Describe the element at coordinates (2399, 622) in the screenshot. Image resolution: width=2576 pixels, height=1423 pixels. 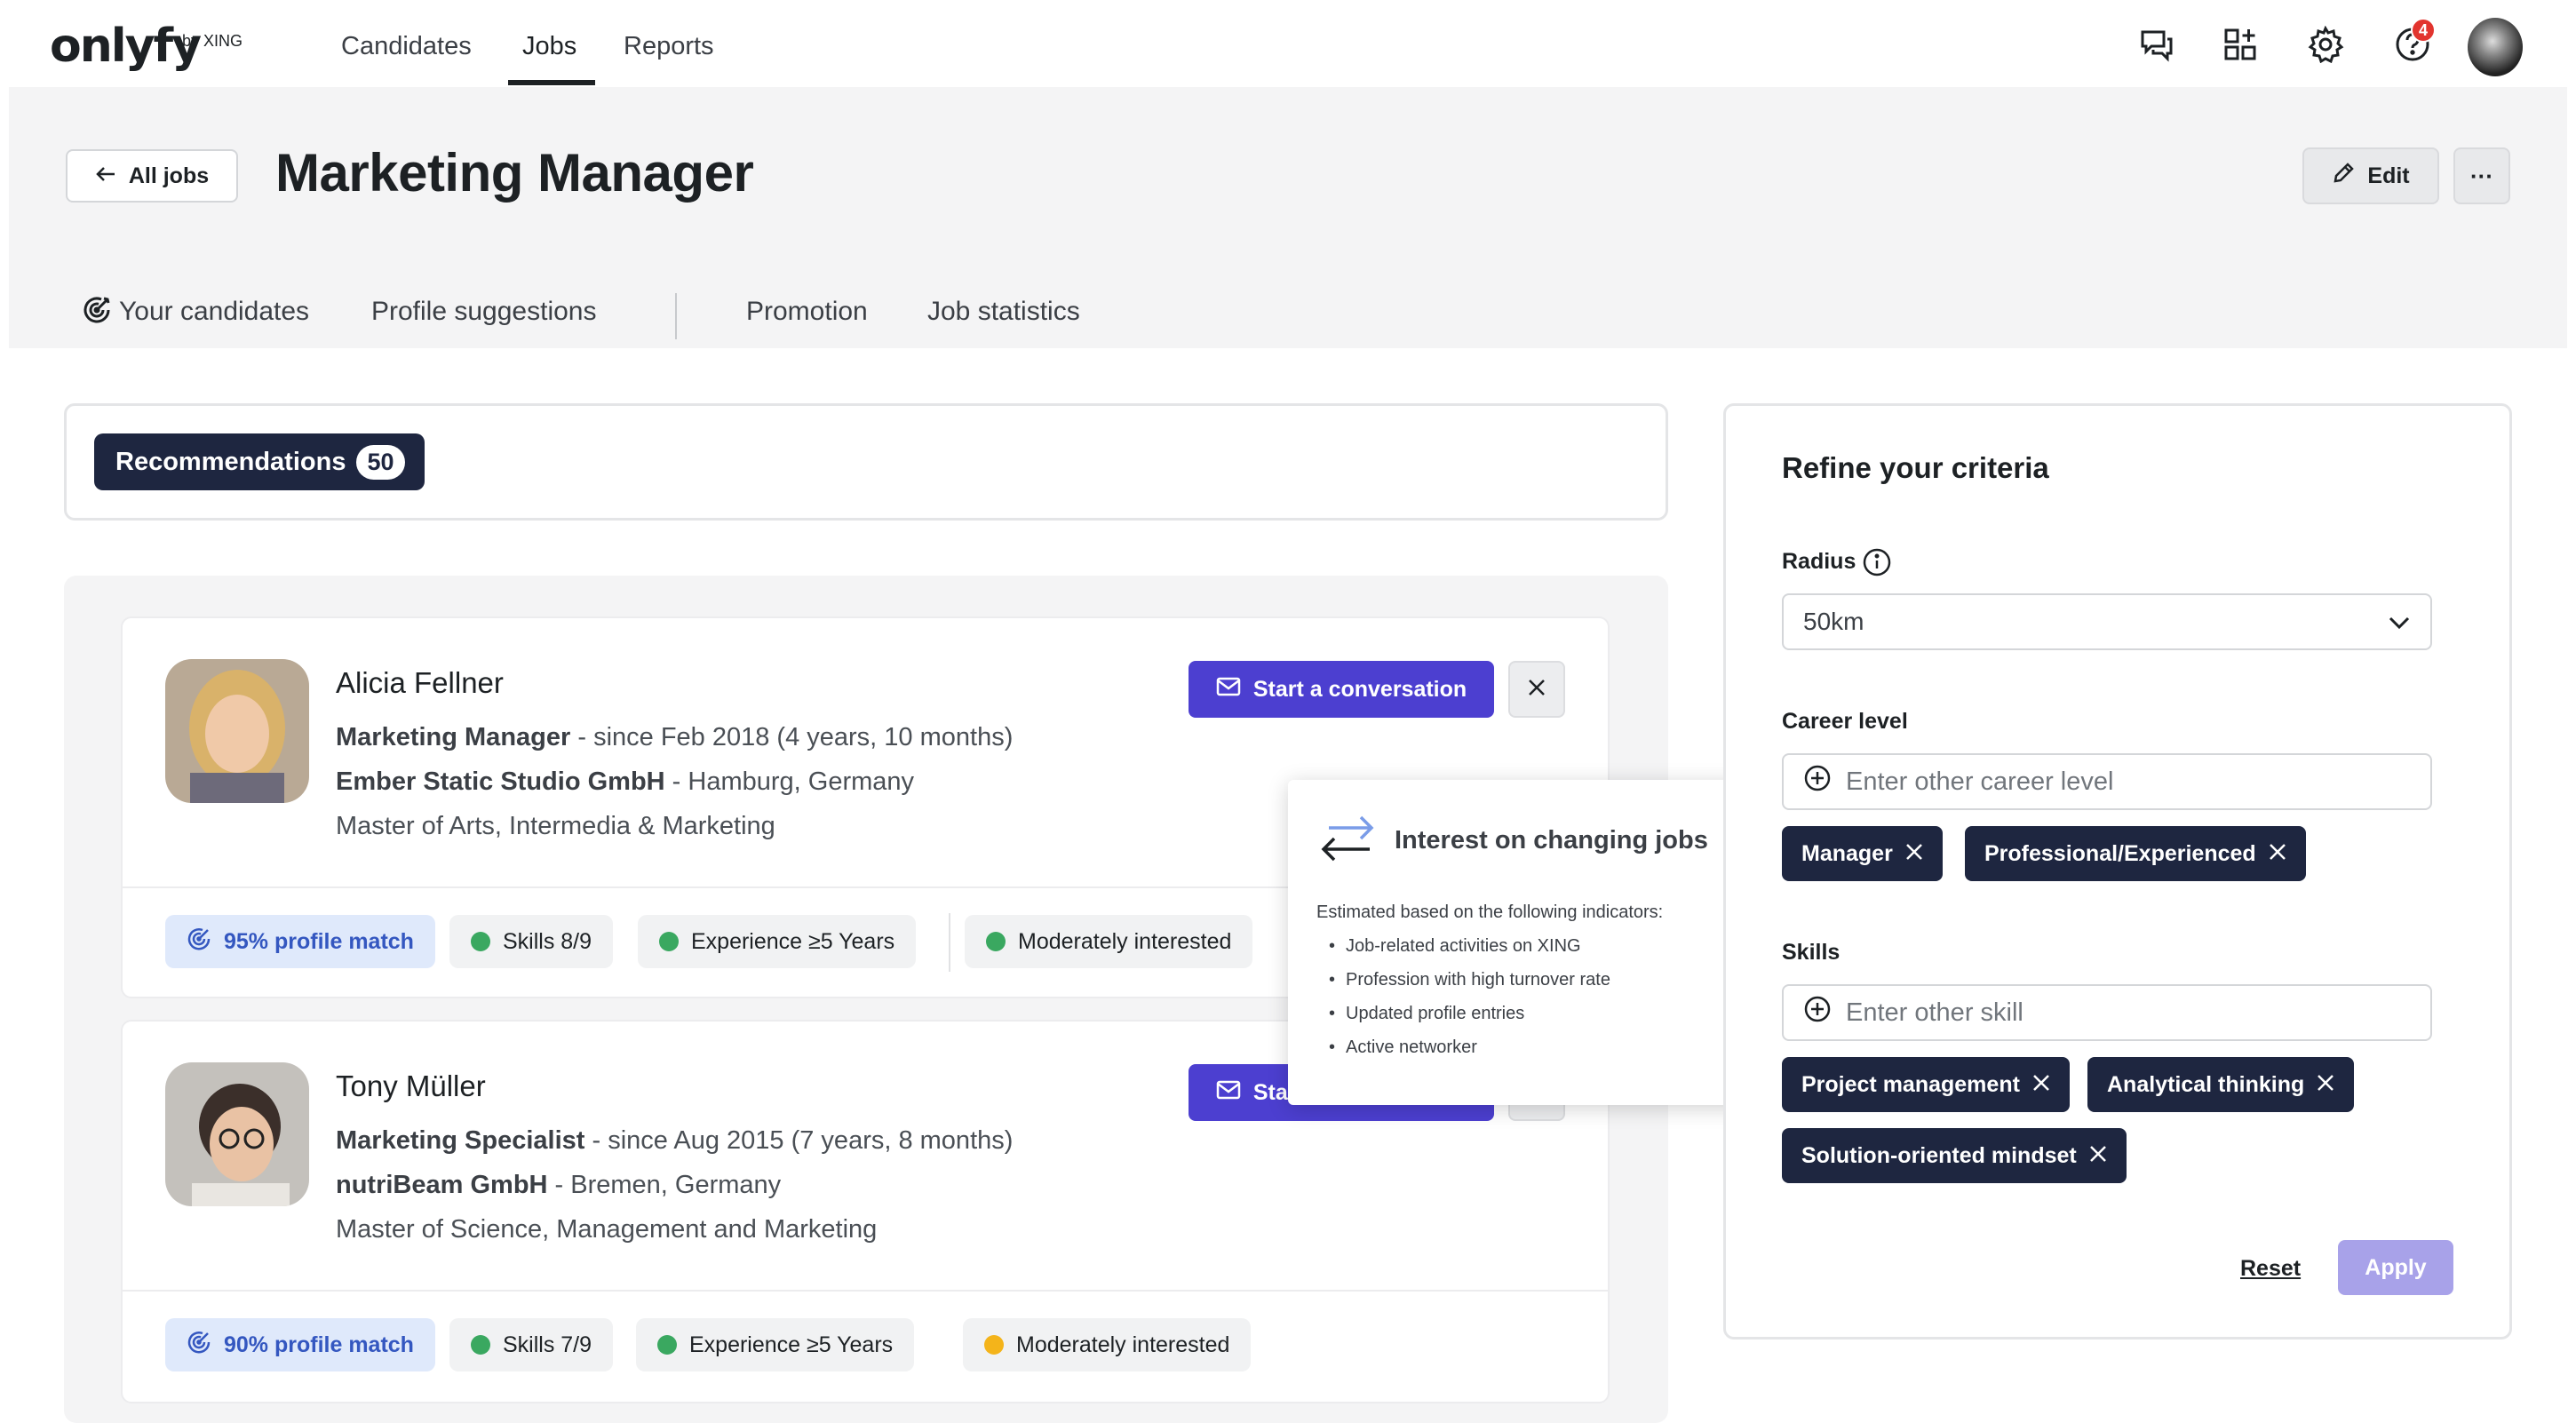
I see `chevron-down-icon` at that location.